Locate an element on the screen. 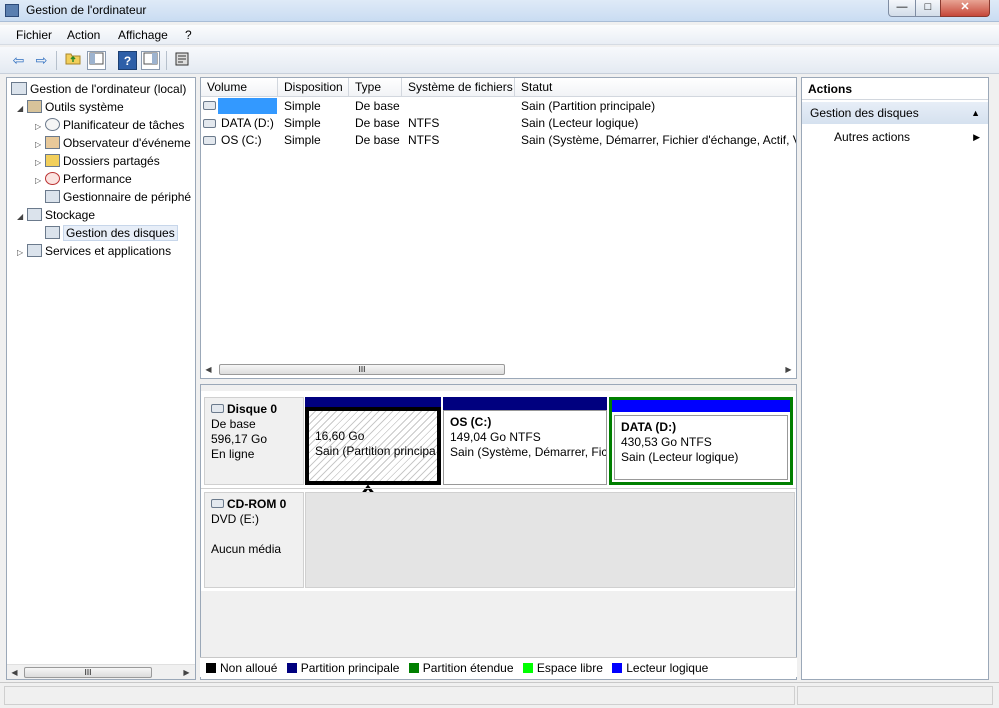 The image size is (999, 708). cdrom-0-header: CD-ROM 0 DVD (E:) Aucun média is located at coordinates (254, 540).